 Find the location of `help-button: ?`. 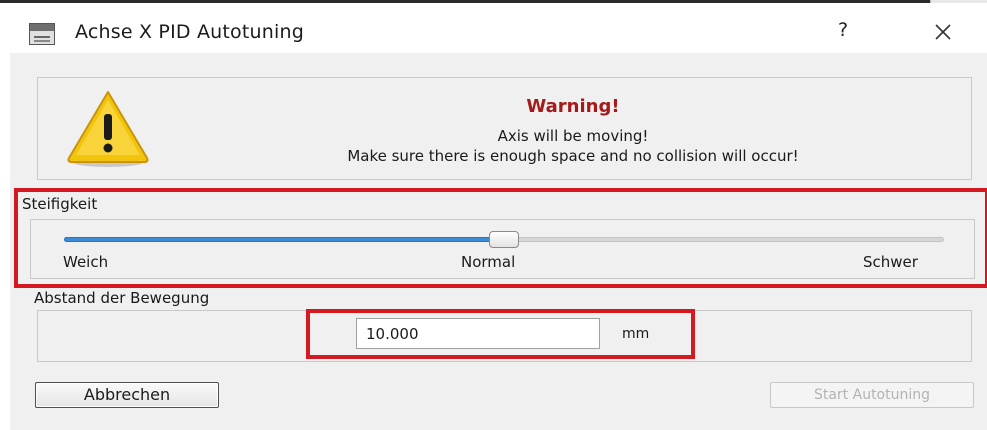

help-button: ? is located at coordinates (843, 32).